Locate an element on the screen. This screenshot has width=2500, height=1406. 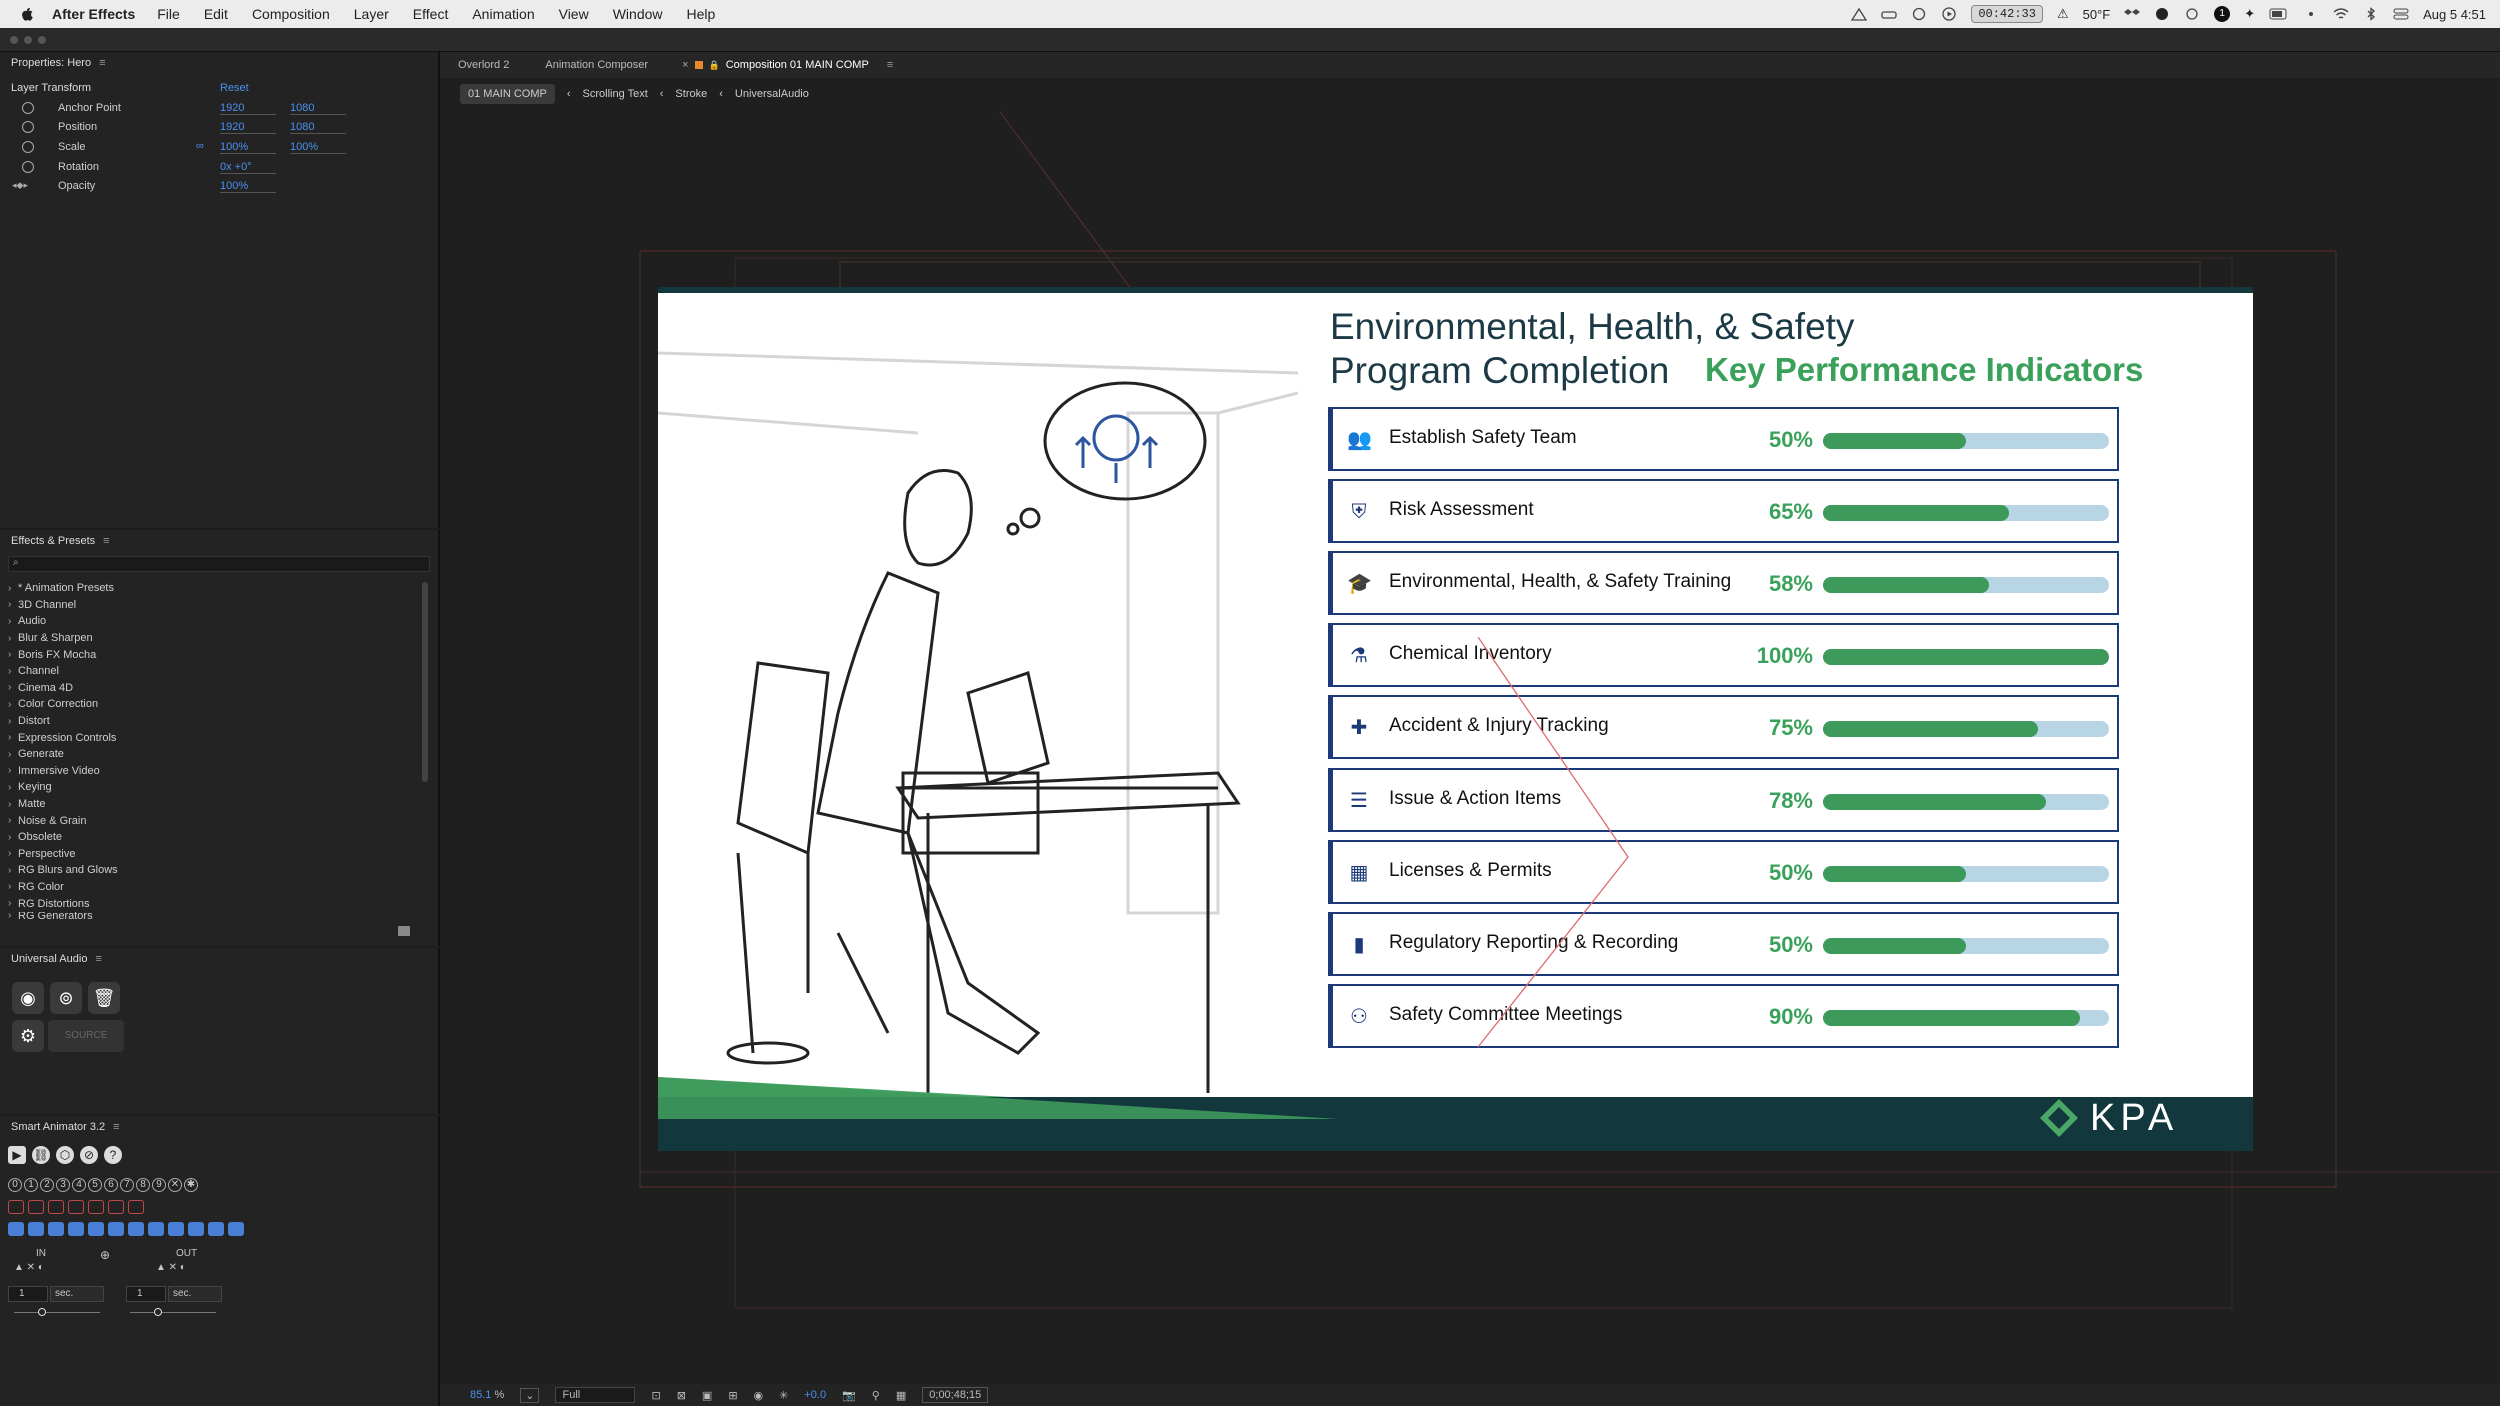
random-icon: ✱ is located at coordinates (191, 1185).